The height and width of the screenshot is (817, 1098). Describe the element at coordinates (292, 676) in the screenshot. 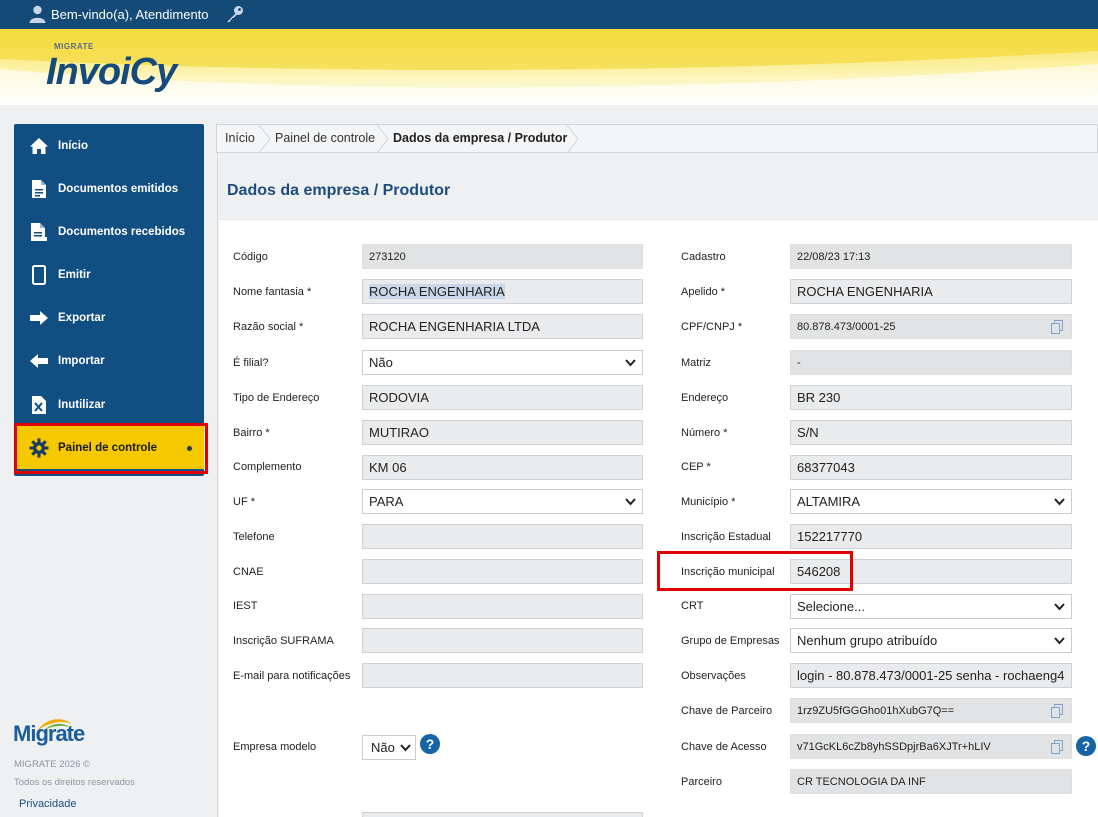

I see `email-notificacoes-label: E-mail para notificações` at that location.